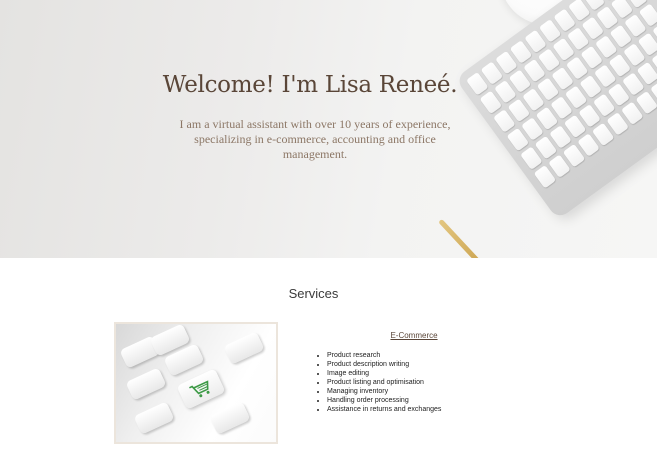  Describe the element at coordinates (384, 373) in the screenshot. I see `list-item: Image editing` at that location.